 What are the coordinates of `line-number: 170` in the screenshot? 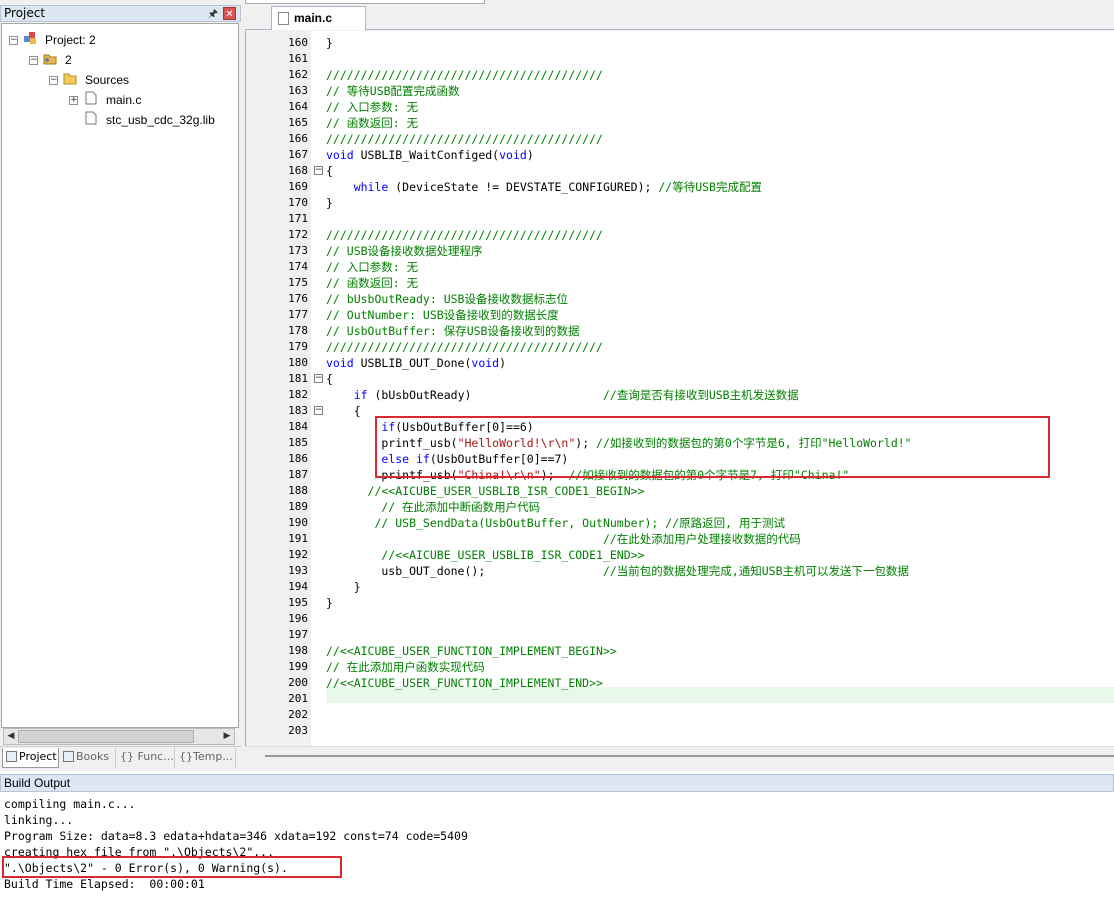 It's located at (298, 202).